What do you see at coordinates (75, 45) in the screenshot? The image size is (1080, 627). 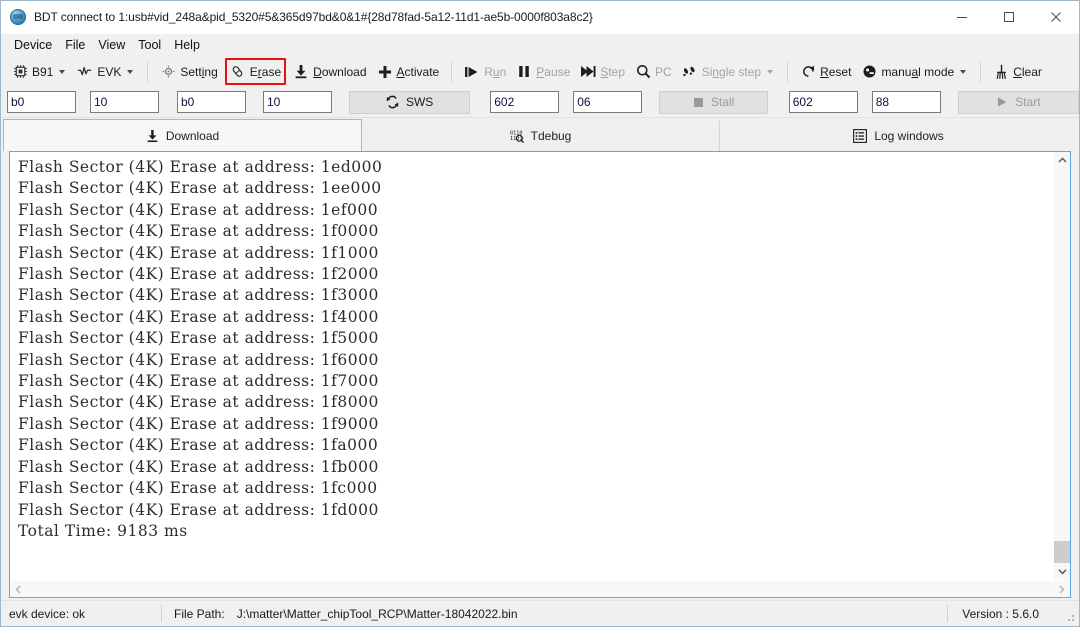 I see `menu-file: File` at bounding box center [75, 45].